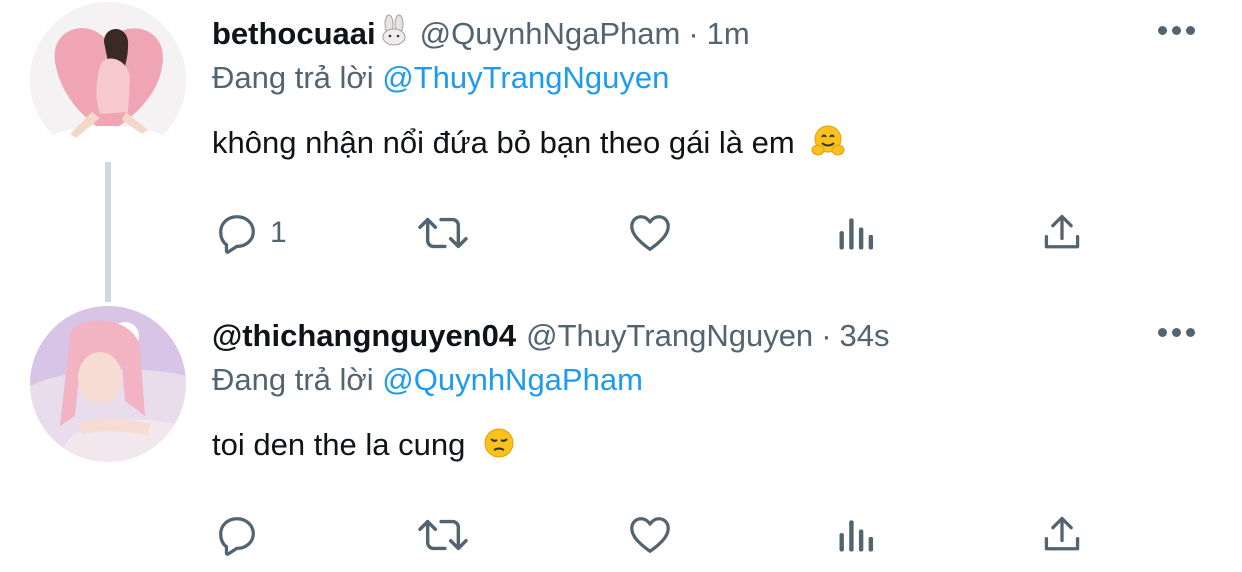 Image resolution: width=1242 pixels, height=572 pixels. Describe the element at coordinates (499, 447) in the screenshot. I see `pensive-face-emoji-icon` at that location.